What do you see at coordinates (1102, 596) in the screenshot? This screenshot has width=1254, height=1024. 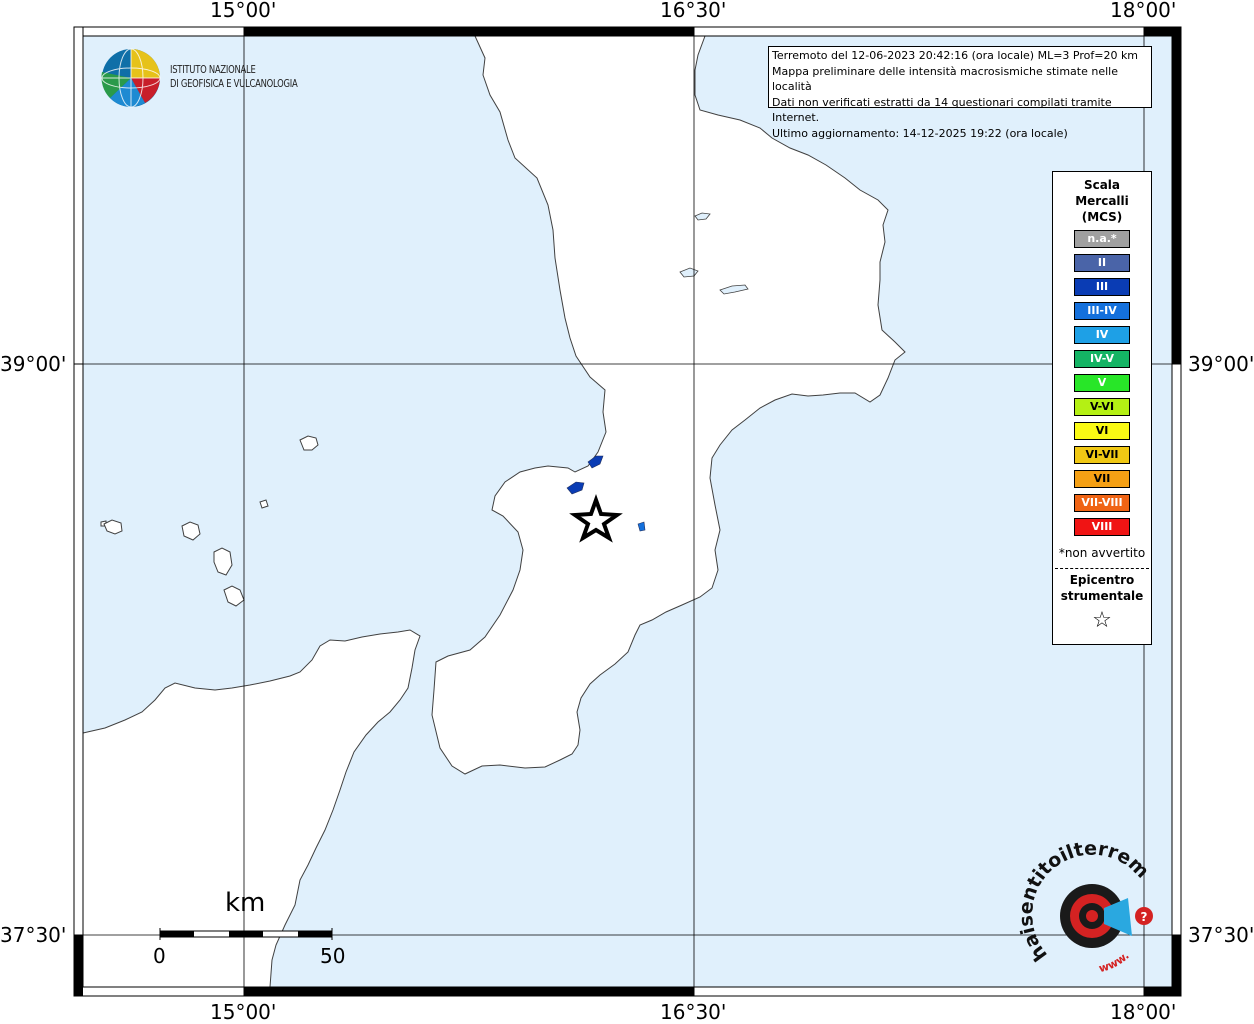 I see `legend-epicenter-line2: strumentale` at bounding box center [1102, 596].